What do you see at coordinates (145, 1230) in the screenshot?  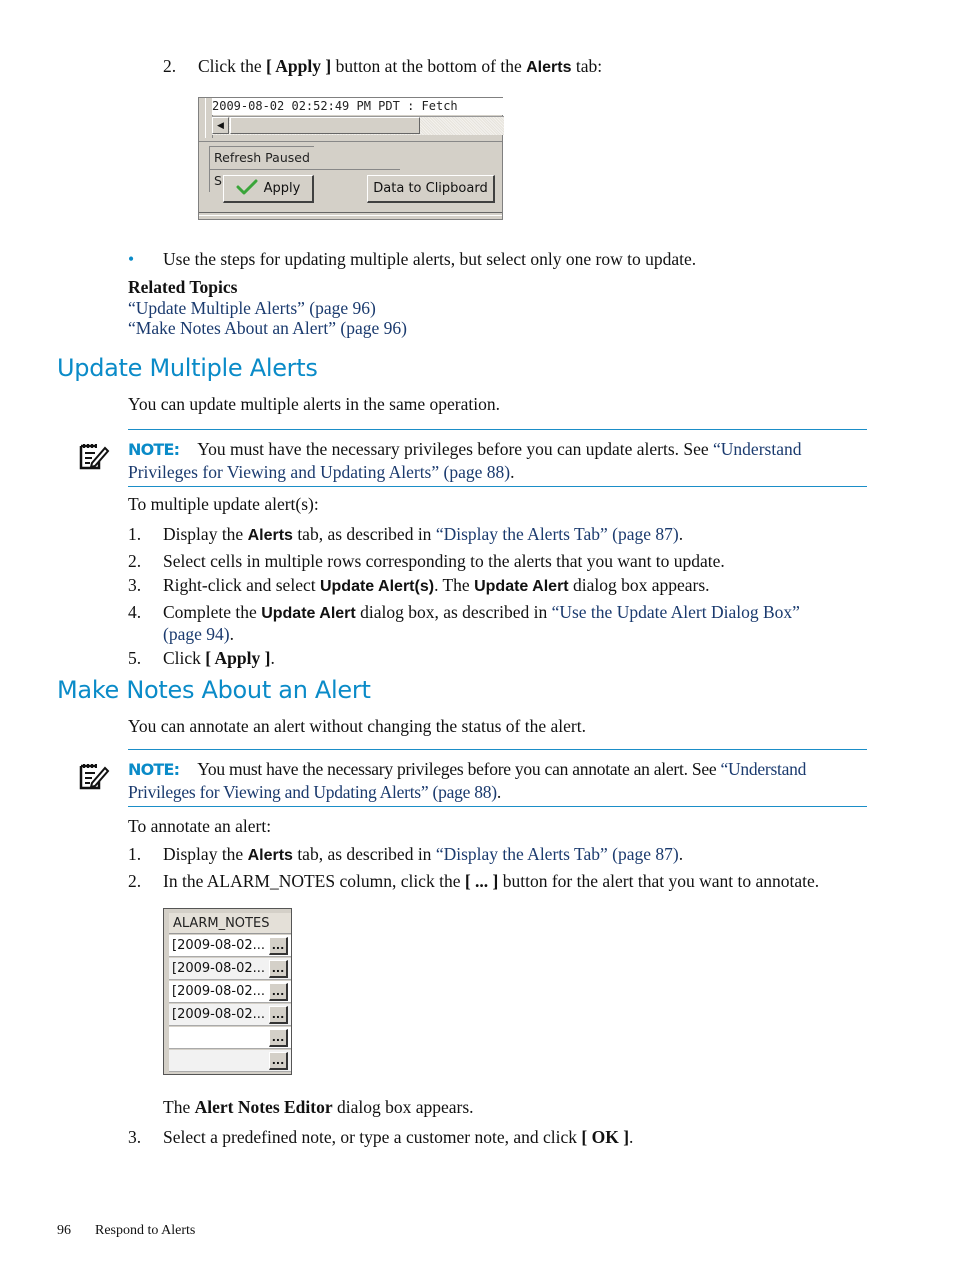 I see `chapter-title: Respond to Alerts` at bounding box center [145, 1230].